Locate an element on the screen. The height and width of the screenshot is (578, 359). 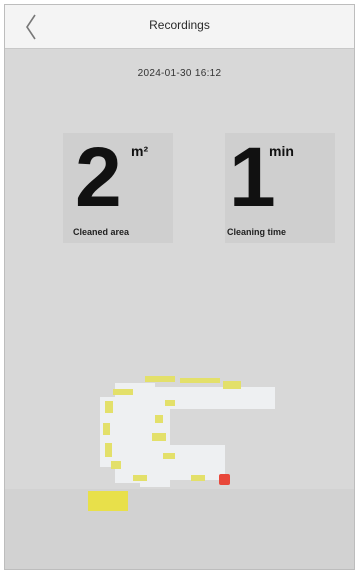
cleaned-floor-area is located at coordinates (187, 435).